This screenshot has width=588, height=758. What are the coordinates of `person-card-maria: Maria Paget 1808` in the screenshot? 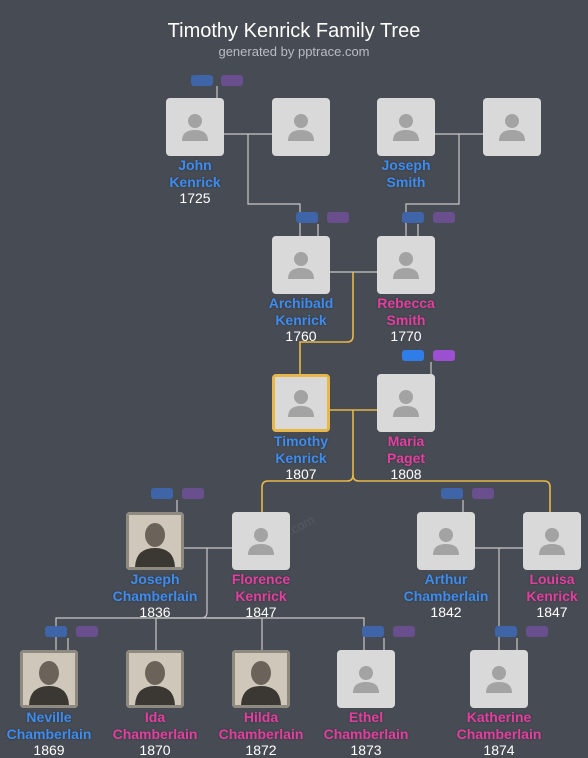 It's located at (406, 428).